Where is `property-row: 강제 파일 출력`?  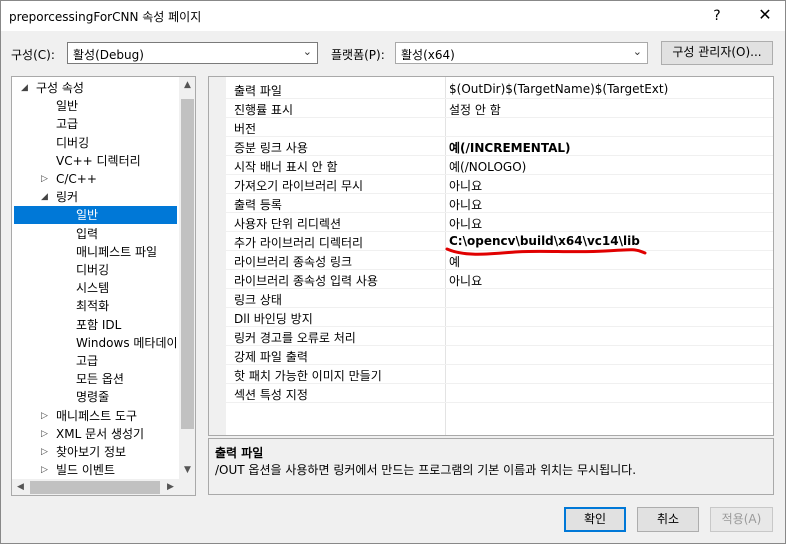 property-row: 강제 파일 출력 is located at coordinates (499, 355).